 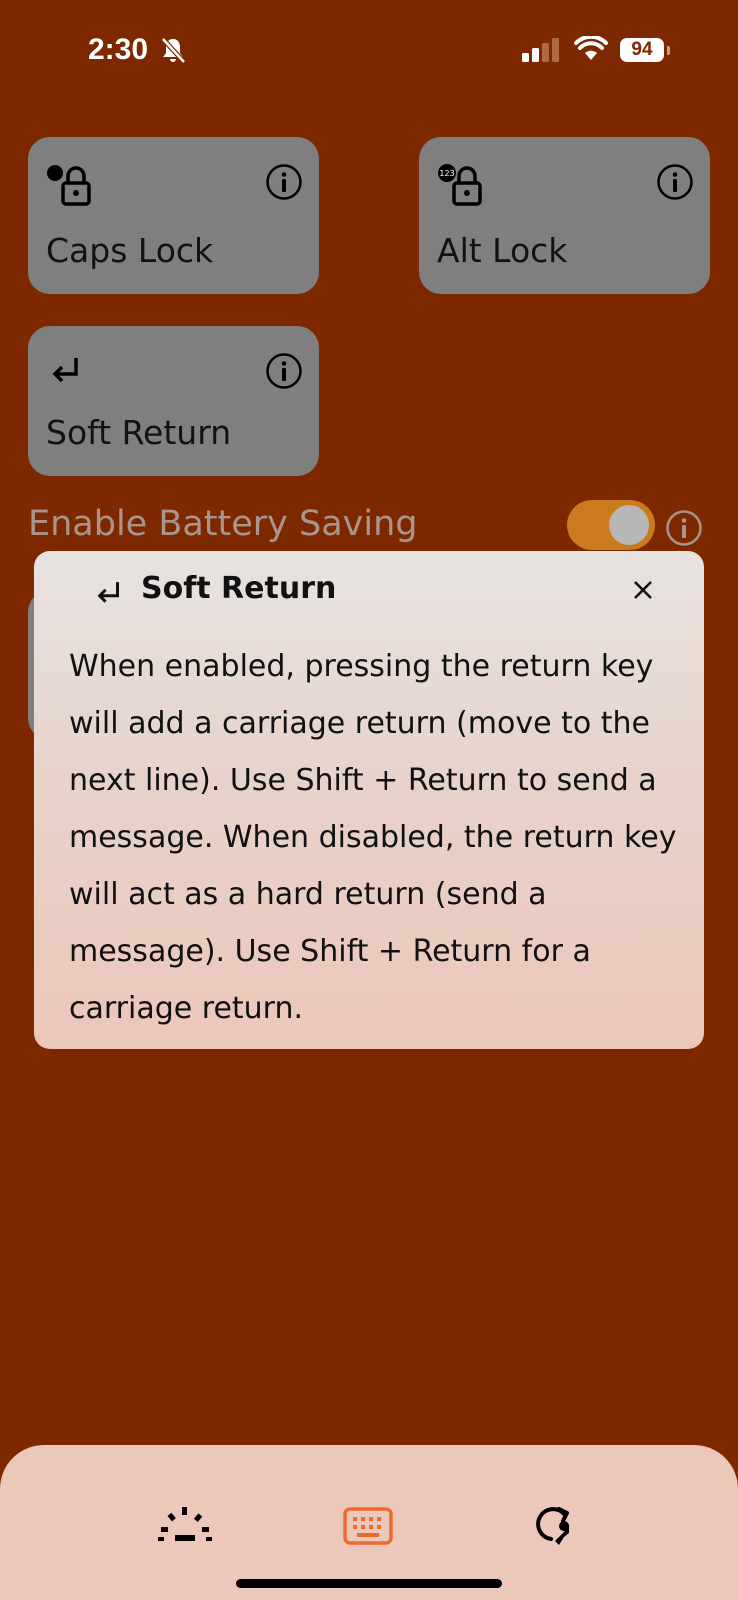 I want to click on status-time: 2:30, so click(x=118, y=49).